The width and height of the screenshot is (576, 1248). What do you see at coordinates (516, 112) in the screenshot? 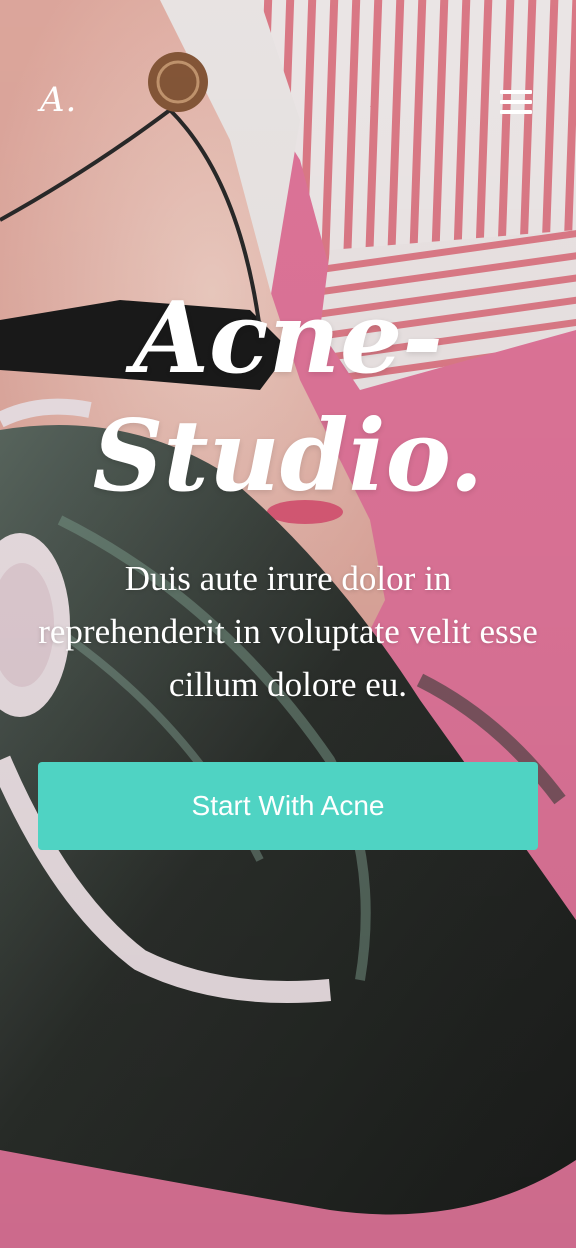
I see `menu-bar-bottom` at bounding box center [516, 112].